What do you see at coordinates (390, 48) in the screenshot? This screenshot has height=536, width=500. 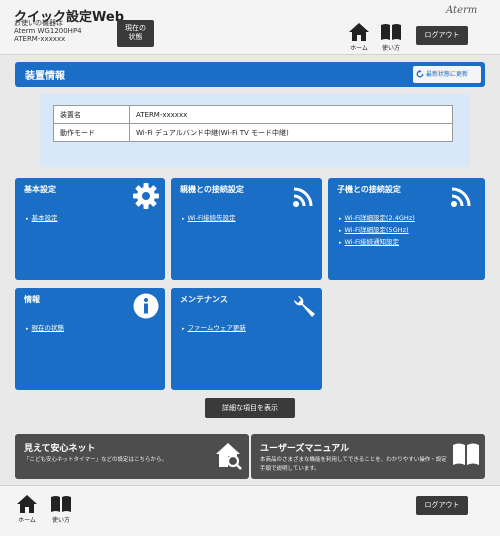 I see `help-label: 使い方` at bounding box center [390, 48].